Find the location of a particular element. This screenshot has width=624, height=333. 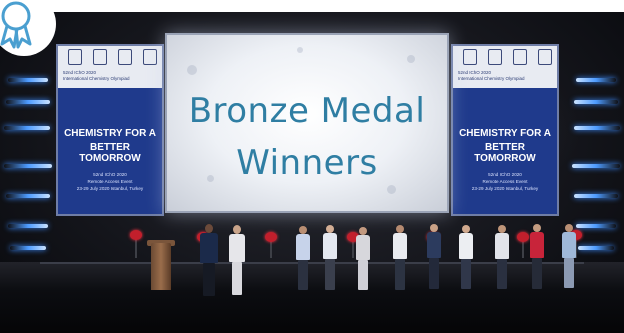

main-screen-title-line2: Winners is located at coordinates (307, 163).